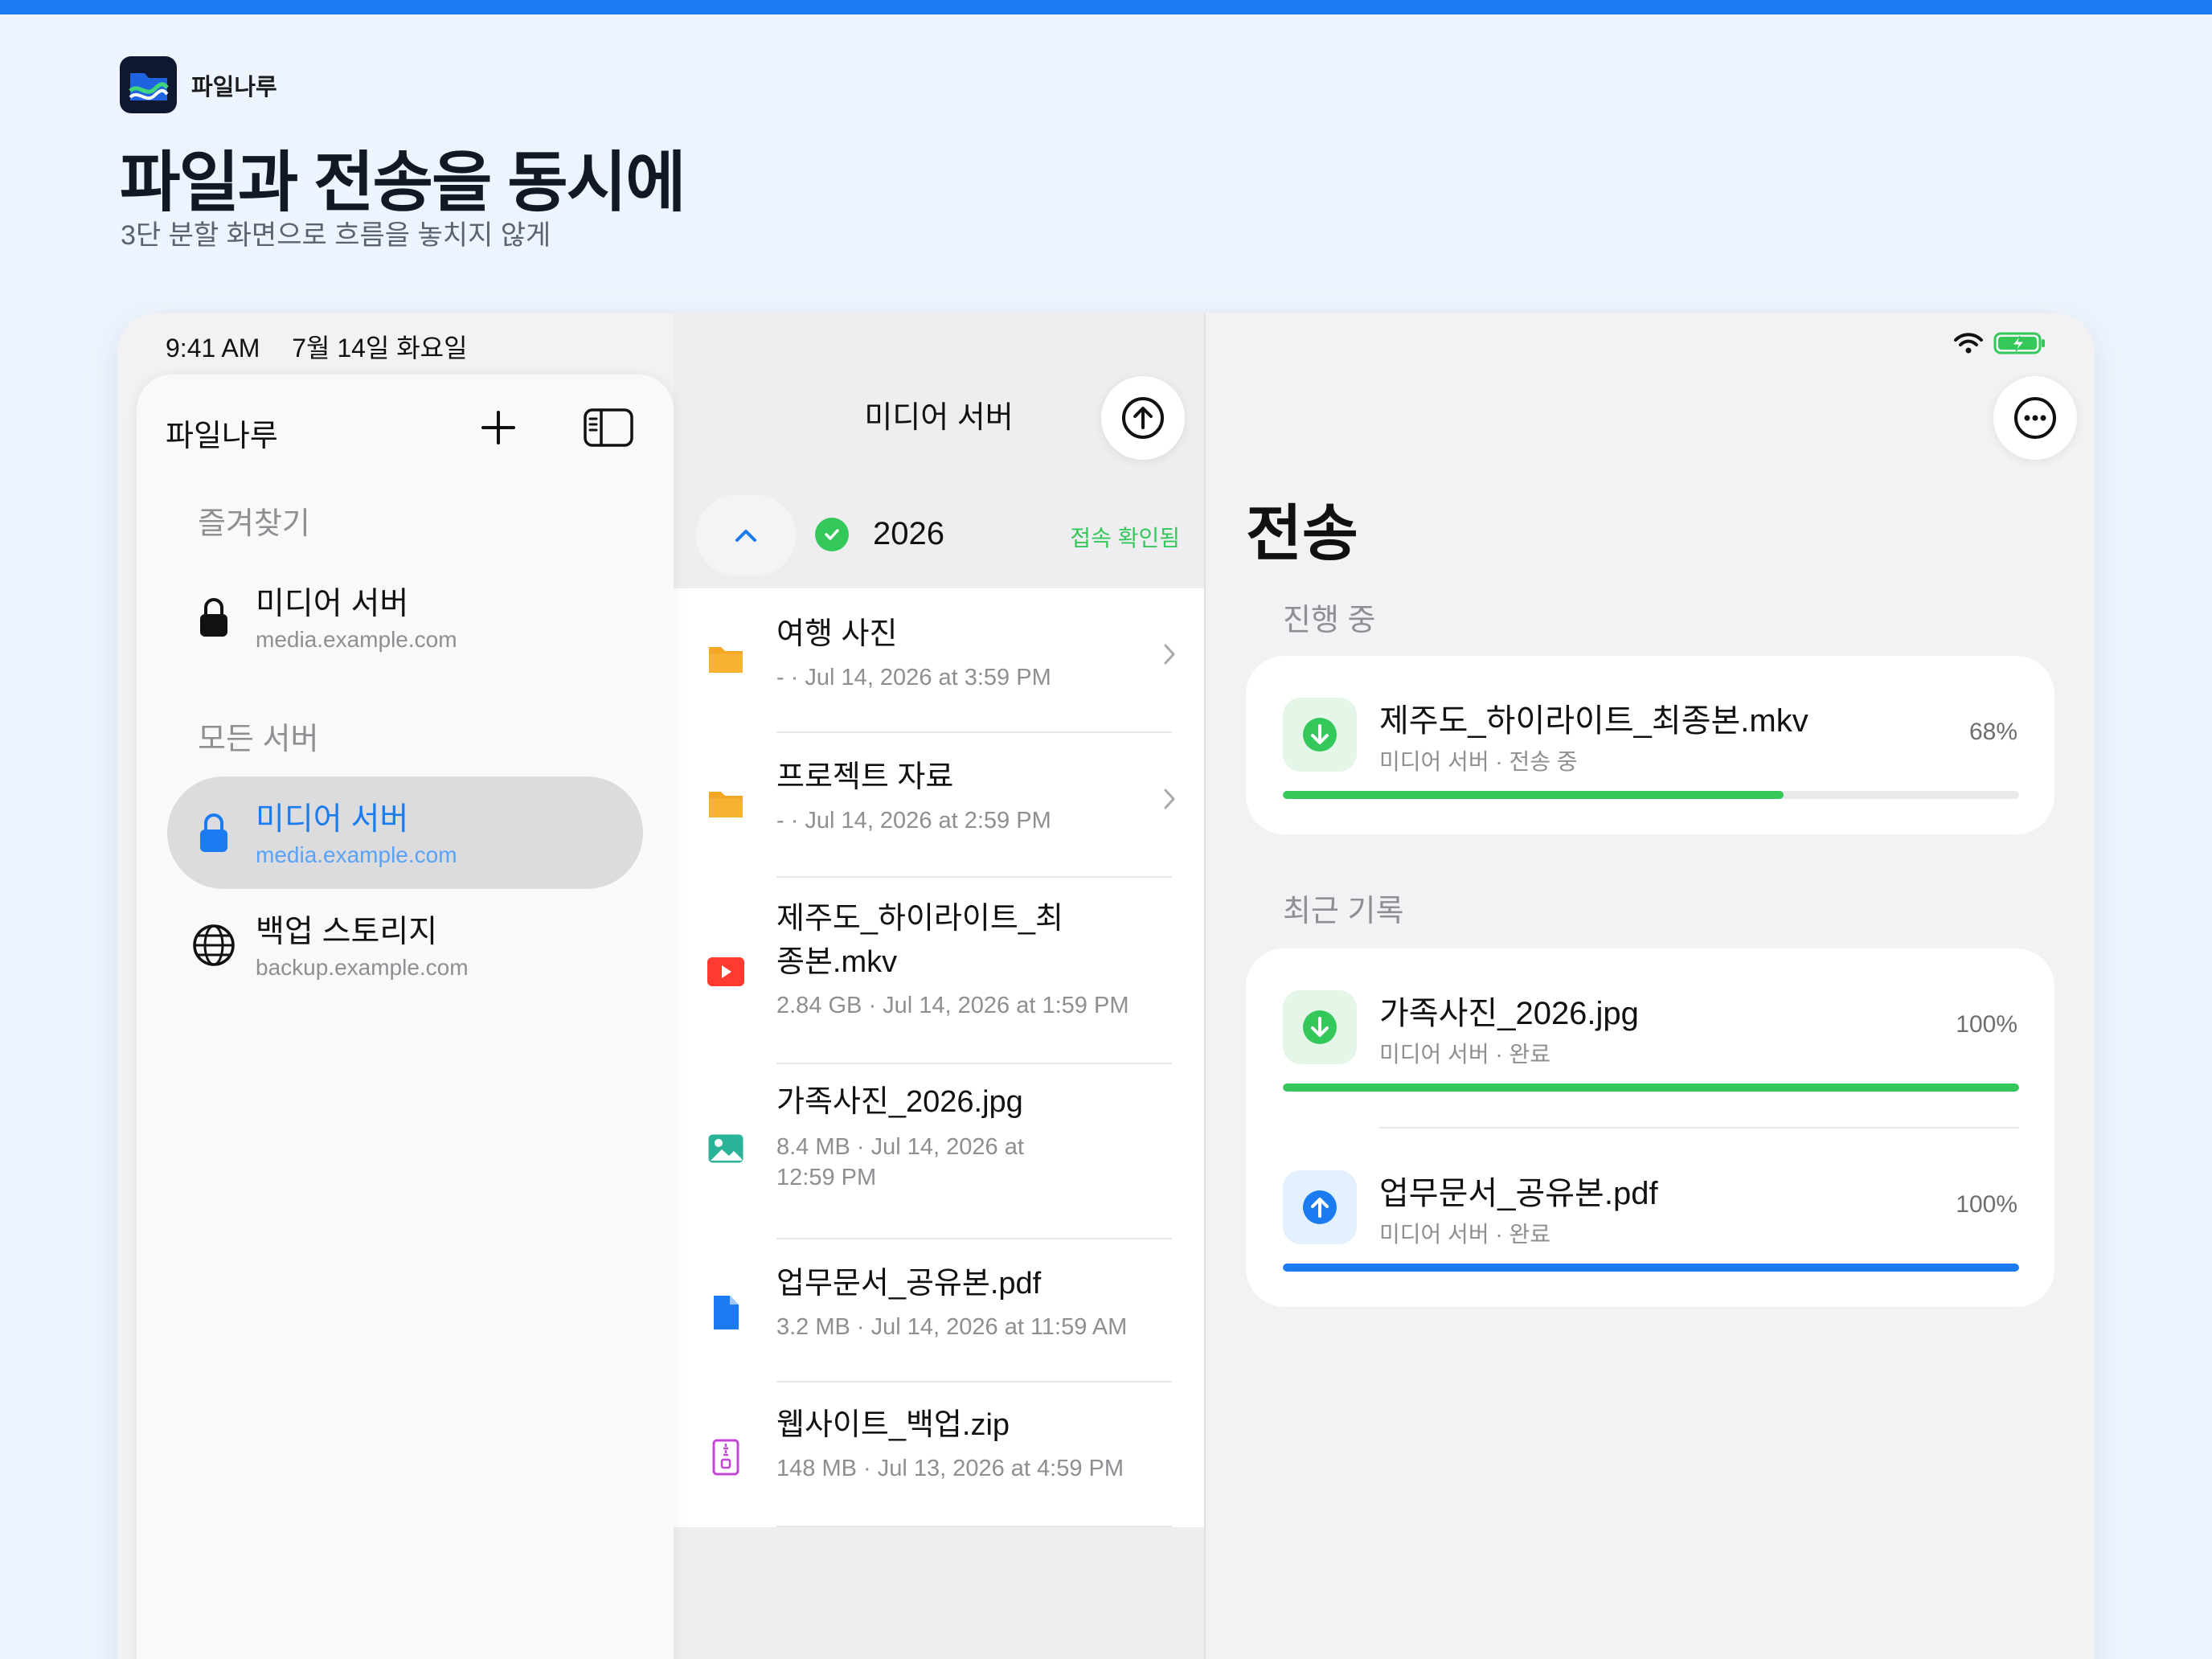 The image size is (2212, 1659). I want to click on add-server-button, so click(498, 427).